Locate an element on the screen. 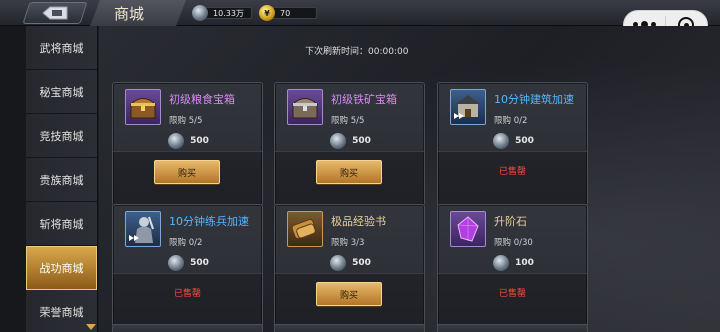  back-arrow-icon is located at coordinates (55, 13).